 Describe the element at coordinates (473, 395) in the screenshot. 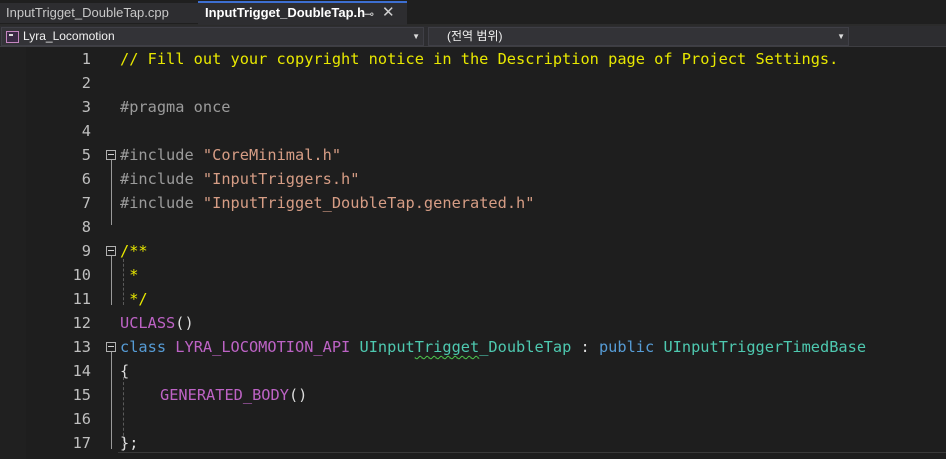

I see `code-line: 15 GENERATED_BODY()` at that location.